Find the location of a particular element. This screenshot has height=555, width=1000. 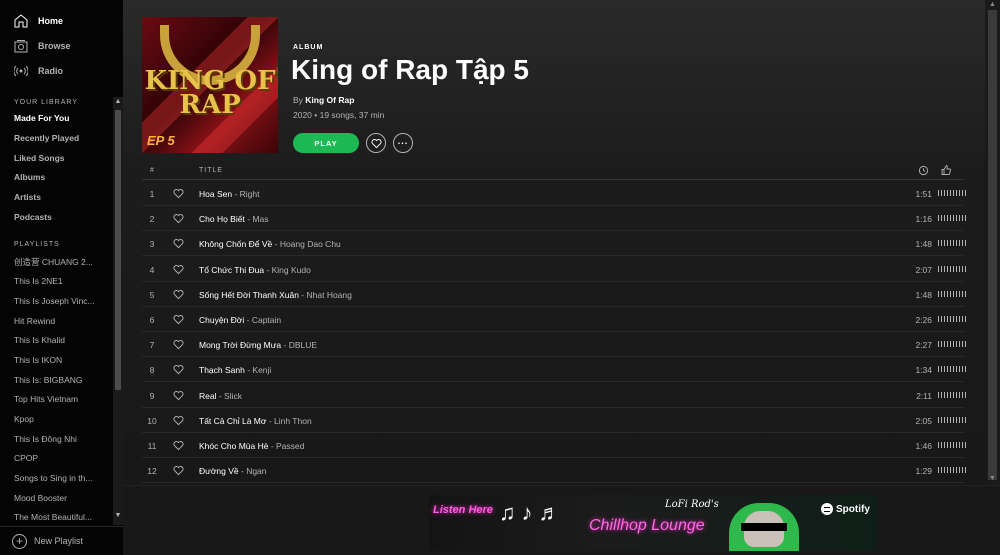

track-artist: Passed is located at coordinates (290, 446).